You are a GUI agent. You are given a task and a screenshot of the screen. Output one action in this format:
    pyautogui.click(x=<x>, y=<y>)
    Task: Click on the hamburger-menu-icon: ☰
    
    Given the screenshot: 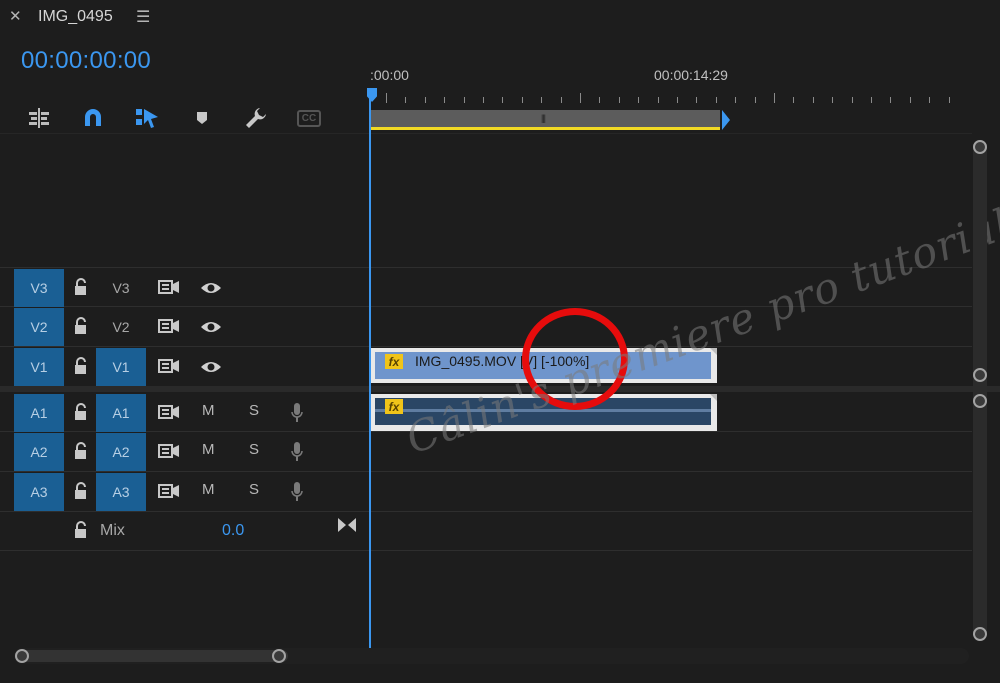 What is the action you would take?
    pyautogui.click(x=143, y=17)
    